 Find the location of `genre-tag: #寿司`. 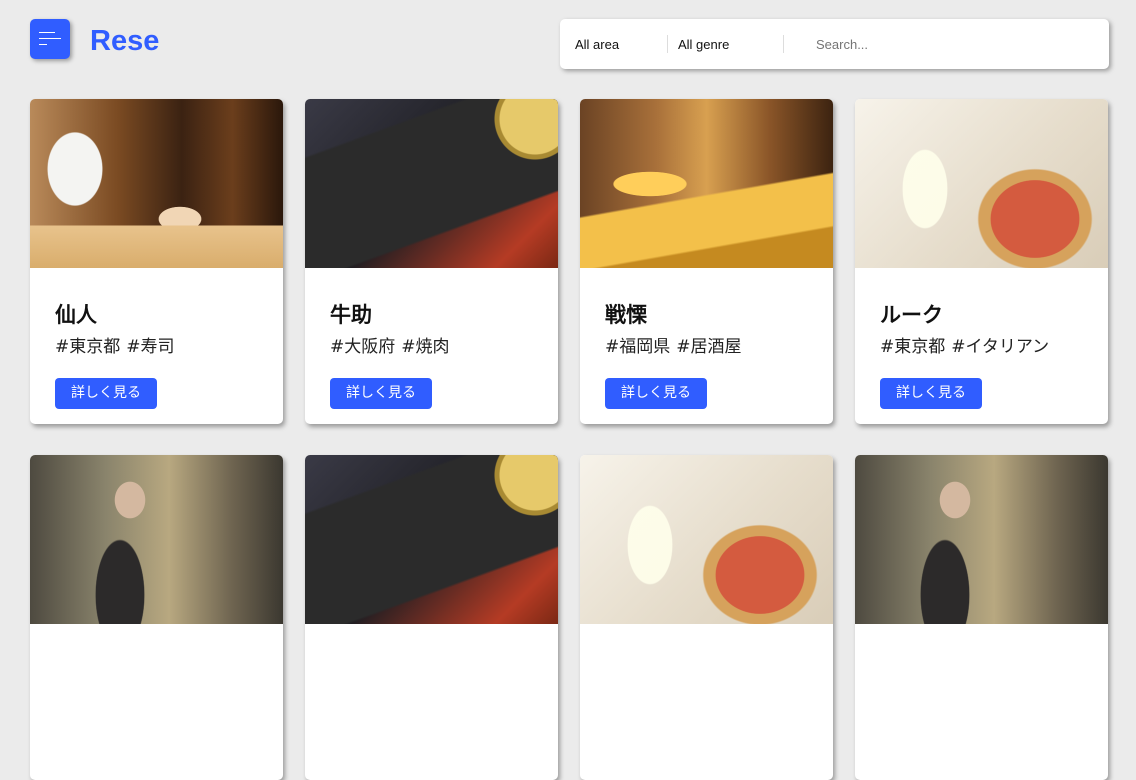

genre-tag: #寿司 is located at coordinates (150, 347).